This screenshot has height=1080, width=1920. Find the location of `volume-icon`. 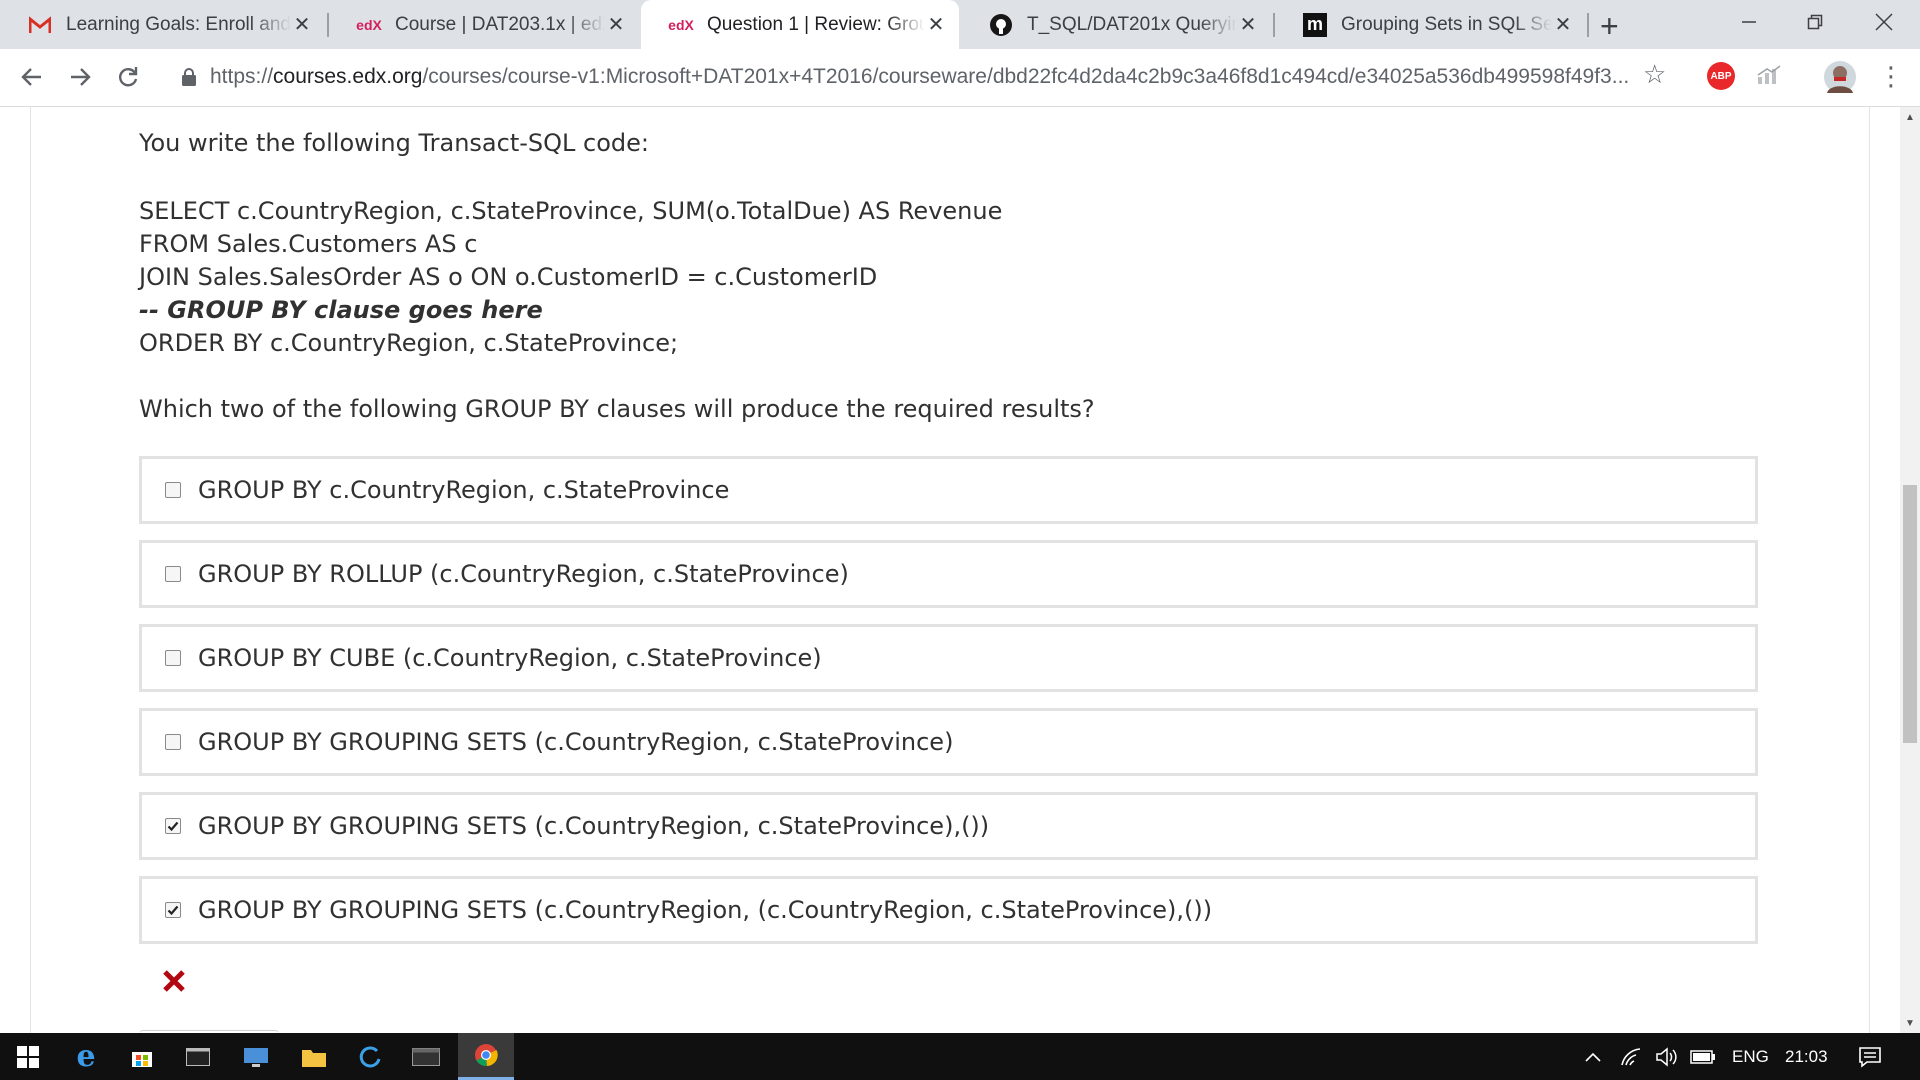

volume-icon is located at coordinates (1667, 1056).